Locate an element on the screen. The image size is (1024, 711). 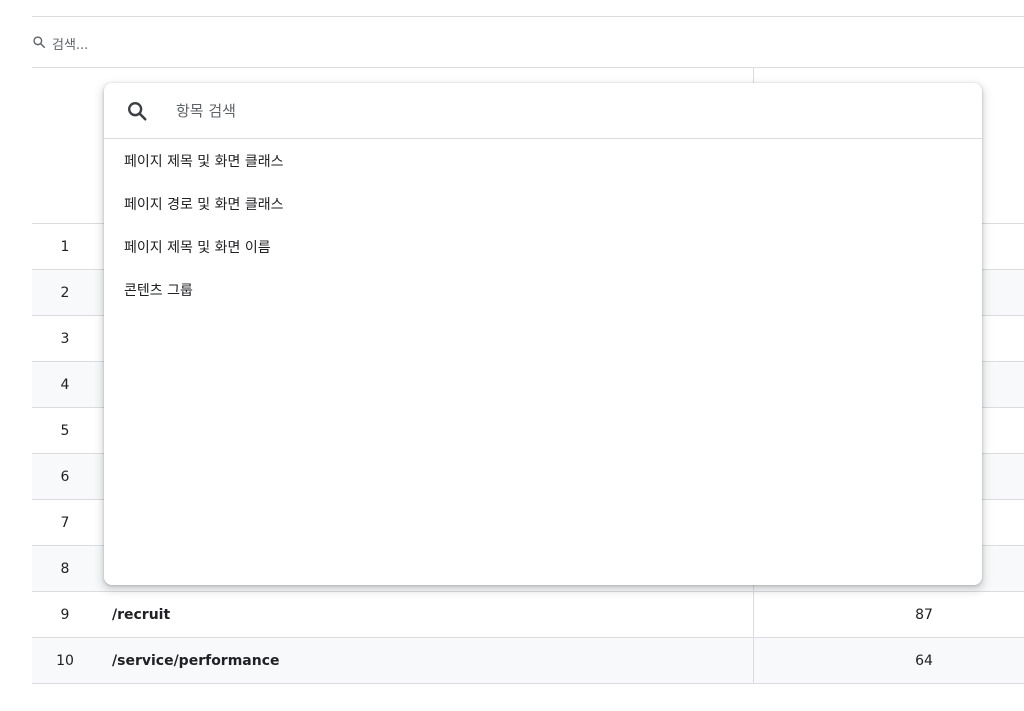
row-rank: 3 is located at coordinates (65, 338).